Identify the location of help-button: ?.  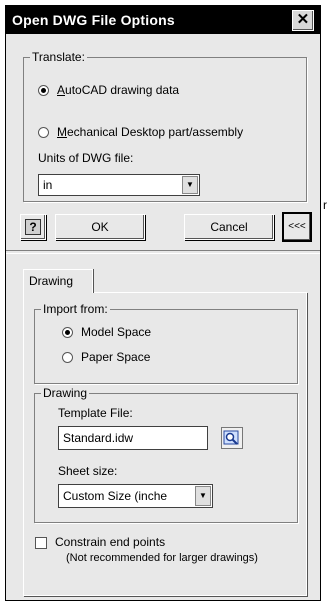
(33, 227).